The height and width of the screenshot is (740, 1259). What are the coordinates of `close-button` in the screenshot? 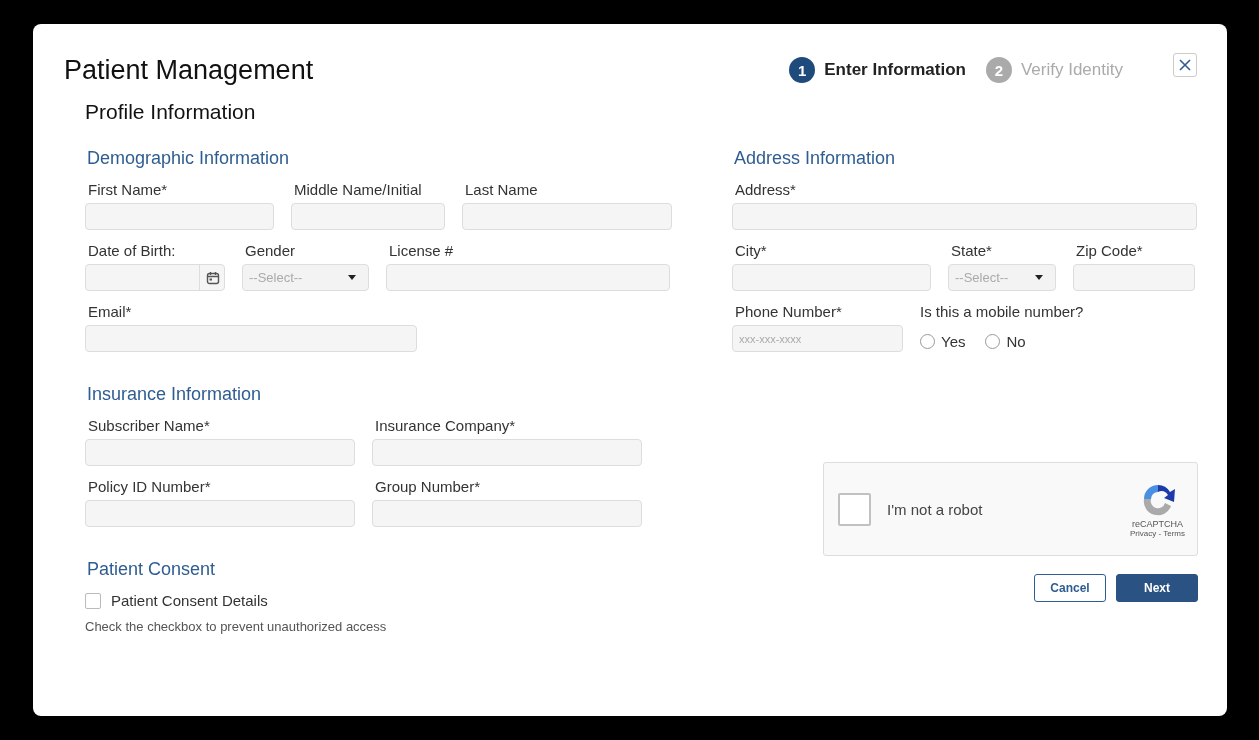 It's located at (1185, 65).